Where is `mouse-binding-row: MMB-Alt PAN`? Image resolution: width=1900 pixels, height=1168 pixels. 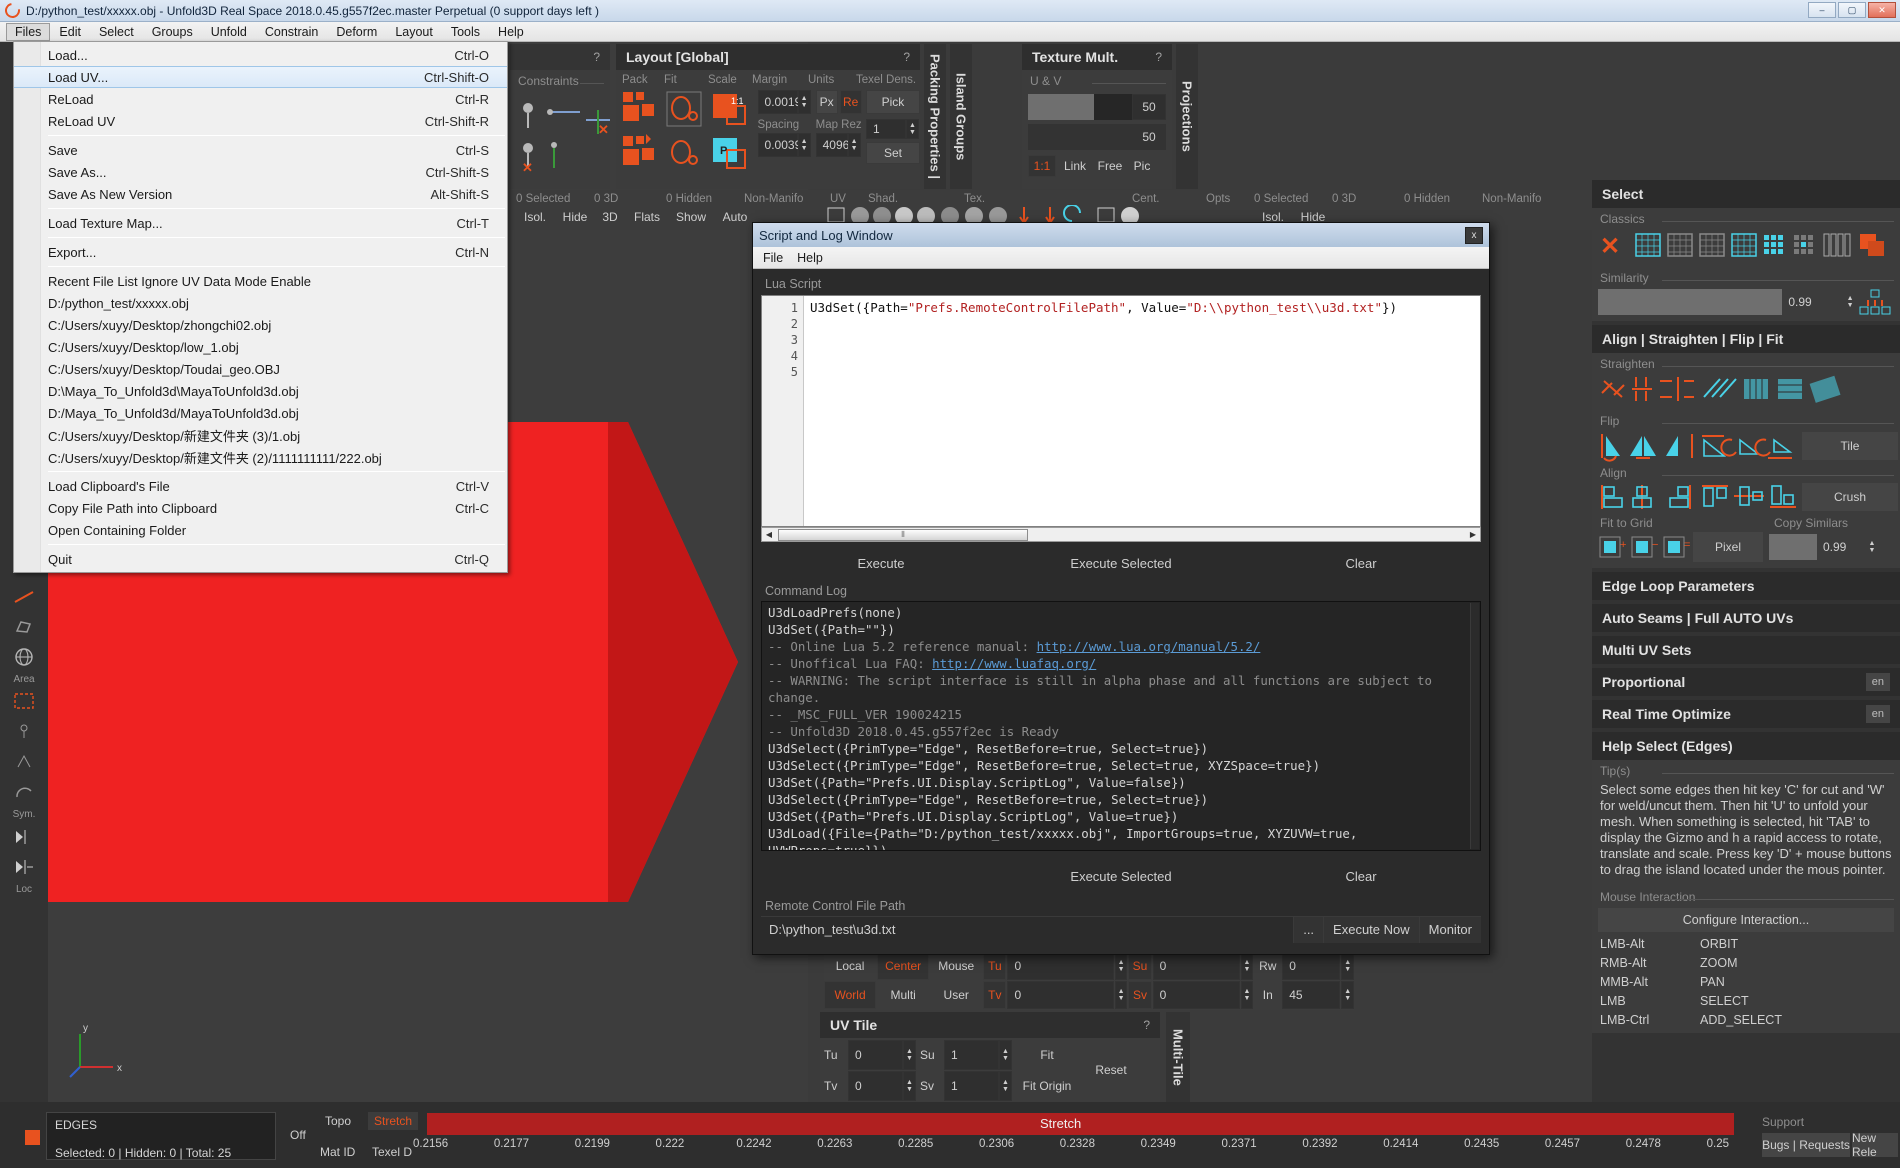
mouse-binding-row: MMB-Alt PAN is located at coordinates (1747, 981).